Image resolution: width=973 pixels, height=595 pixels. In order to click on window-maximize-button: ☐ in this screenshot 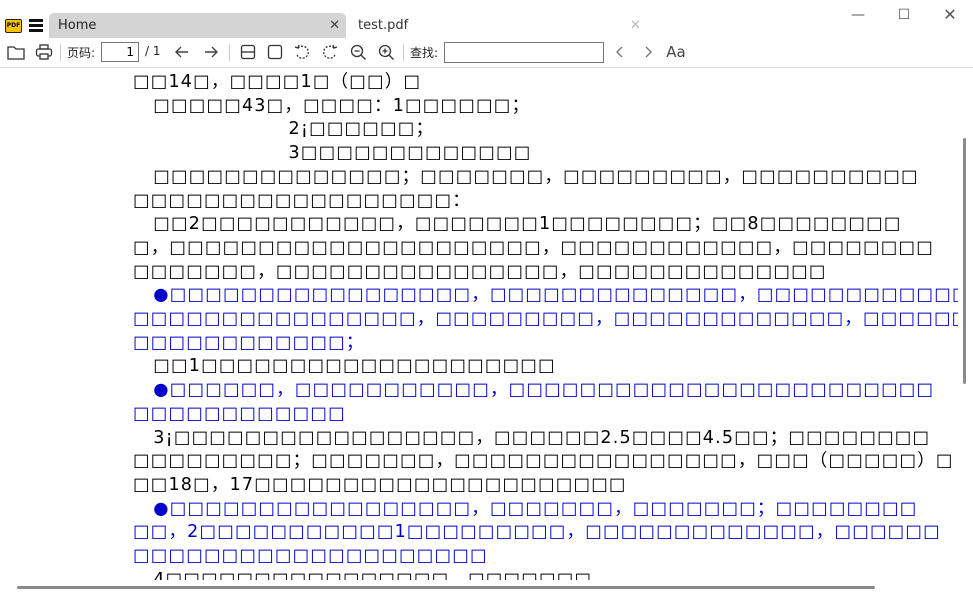, I will do `click(904, 15)`.